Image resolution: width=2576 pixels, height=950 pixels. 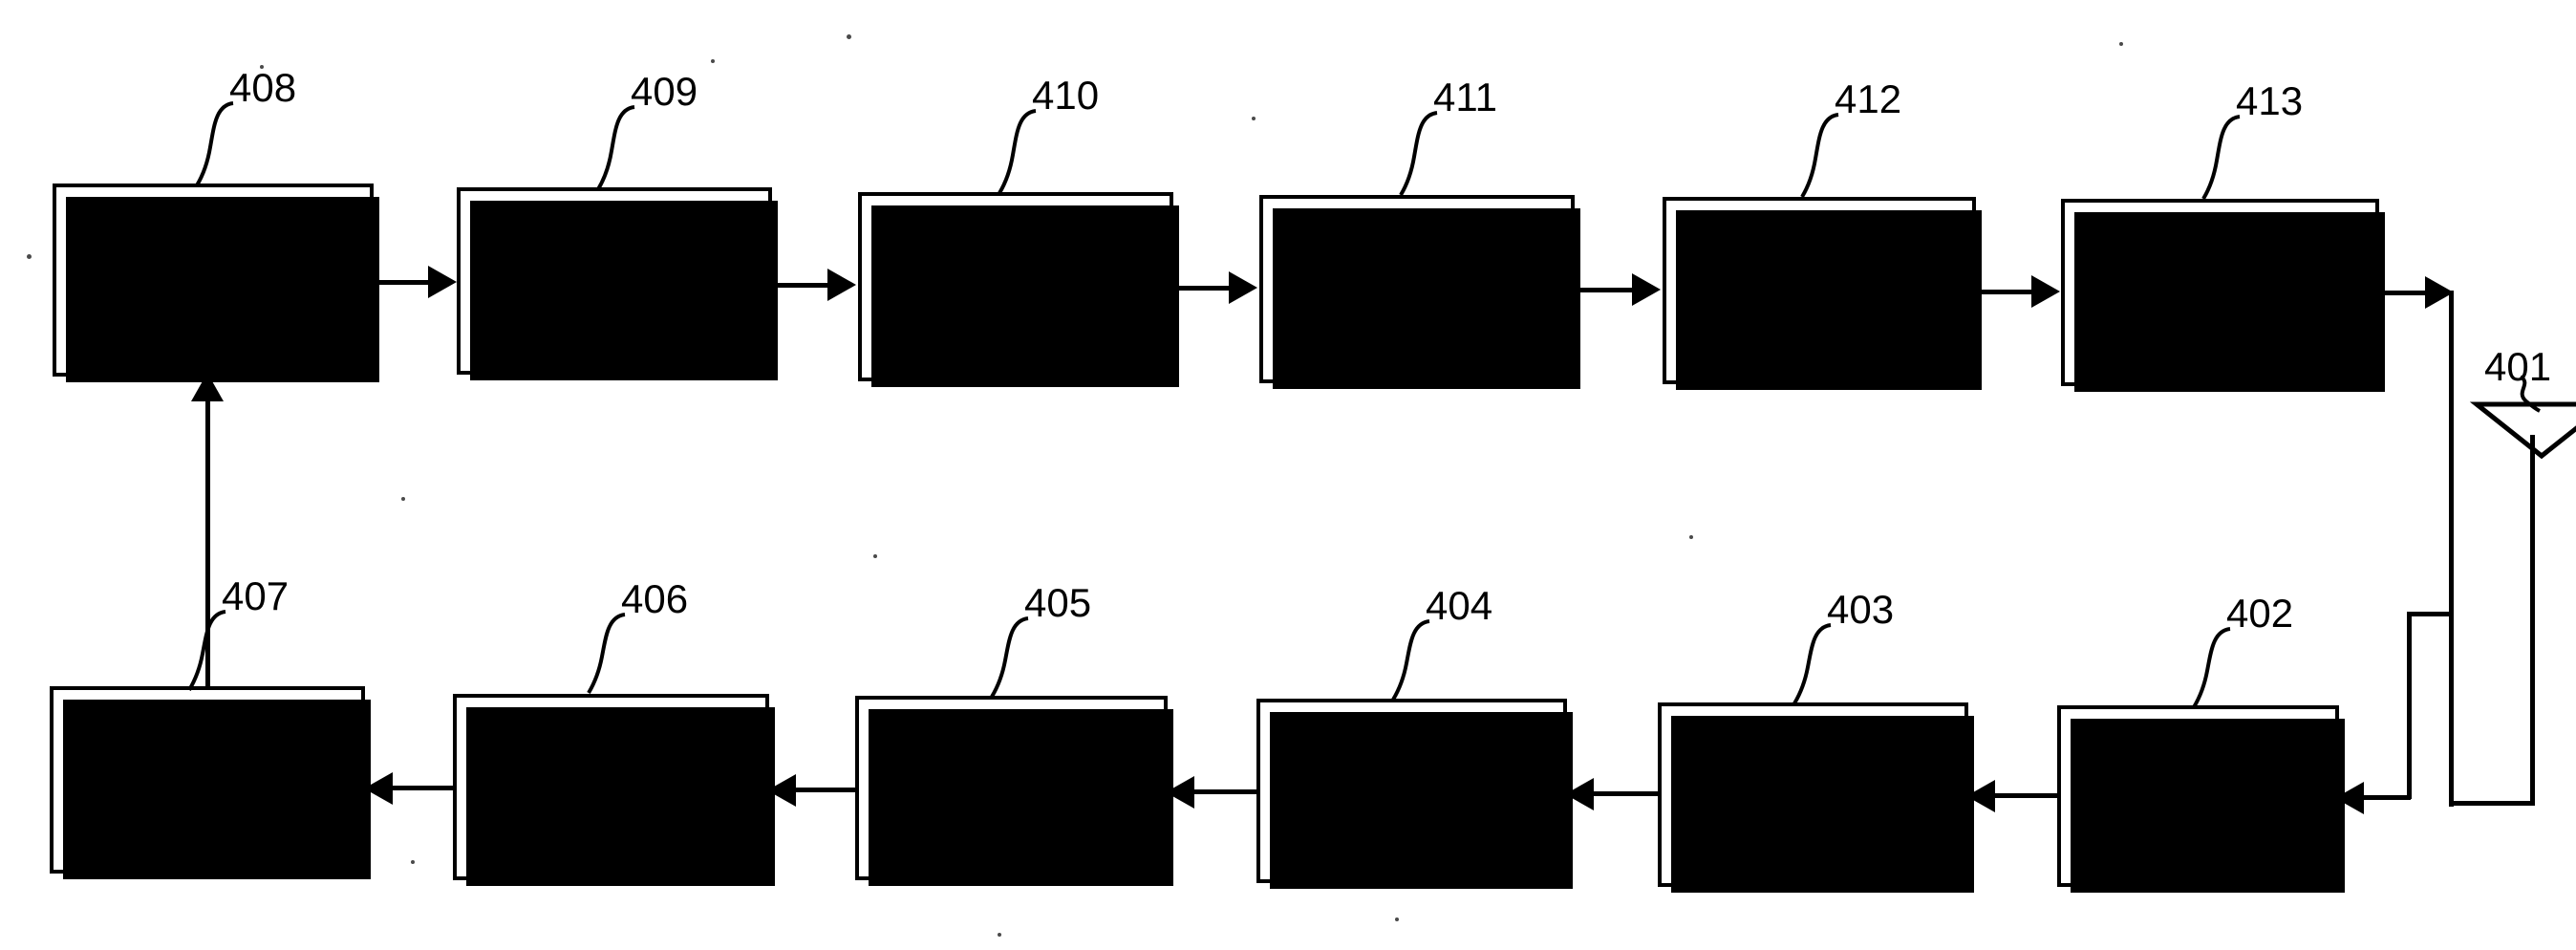 What do you see at coordinates (263, 88) in the screenshot?
I see `refnum-408: 408` at bounding box center [263, 88].